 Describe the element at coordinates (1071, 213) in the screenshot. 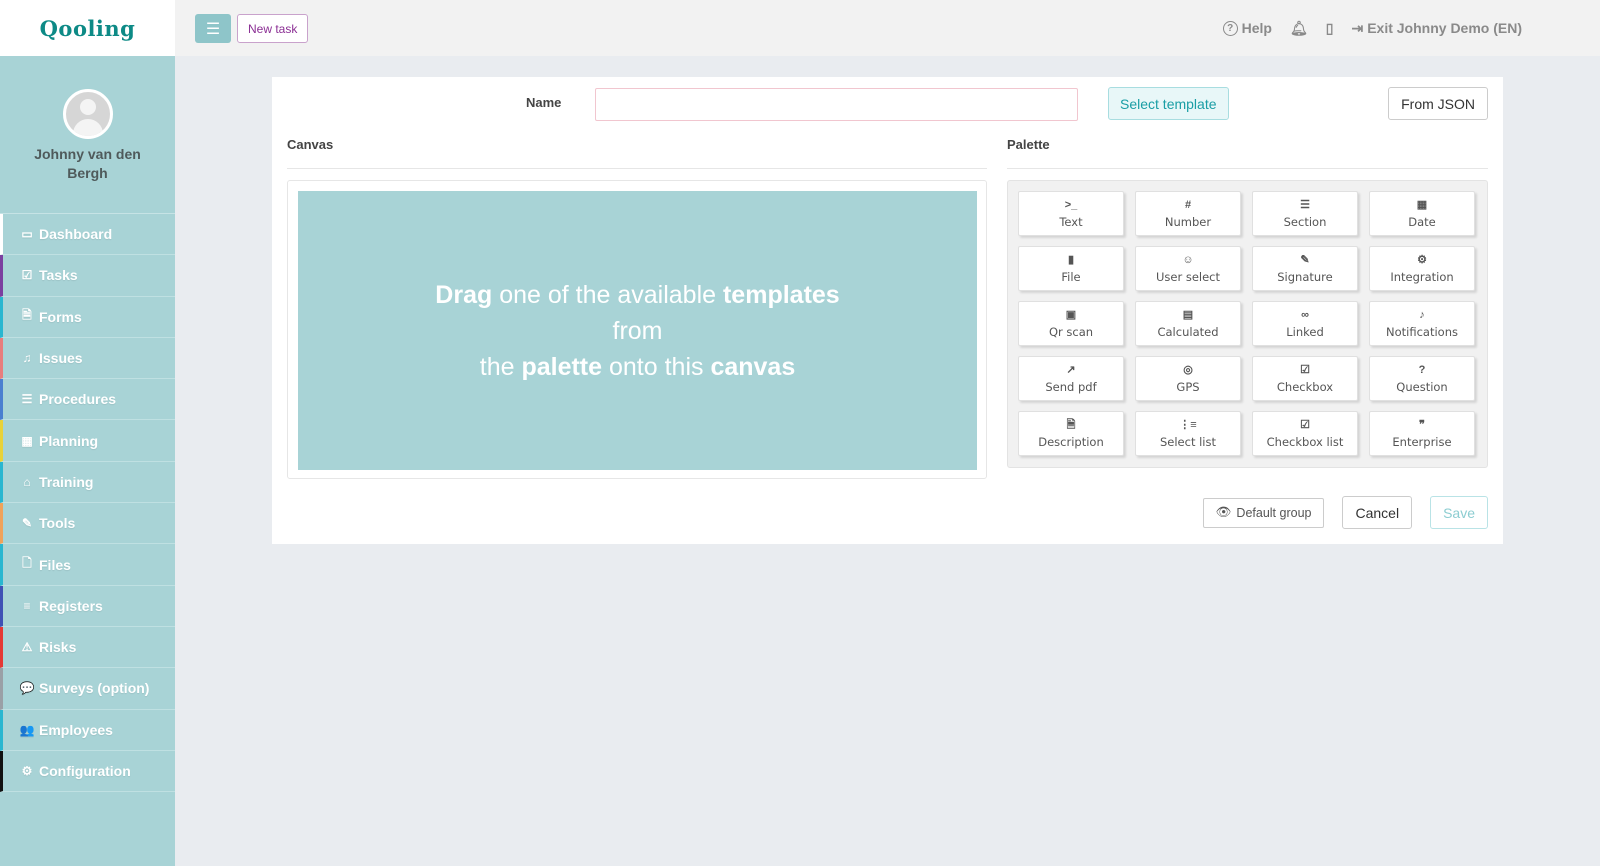

I see `palette-item-text: >_ Text` at that location.